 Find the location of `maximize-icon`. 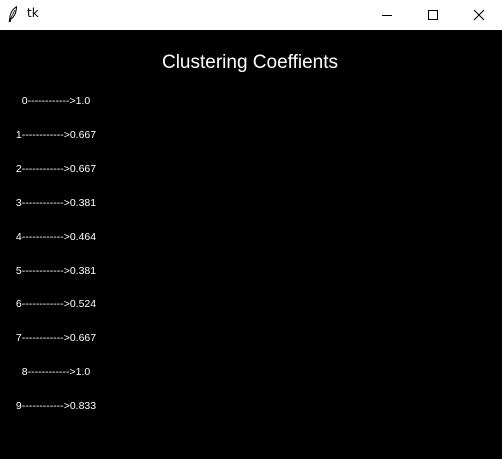

maximize-icon is located at coordinates (433, 15).